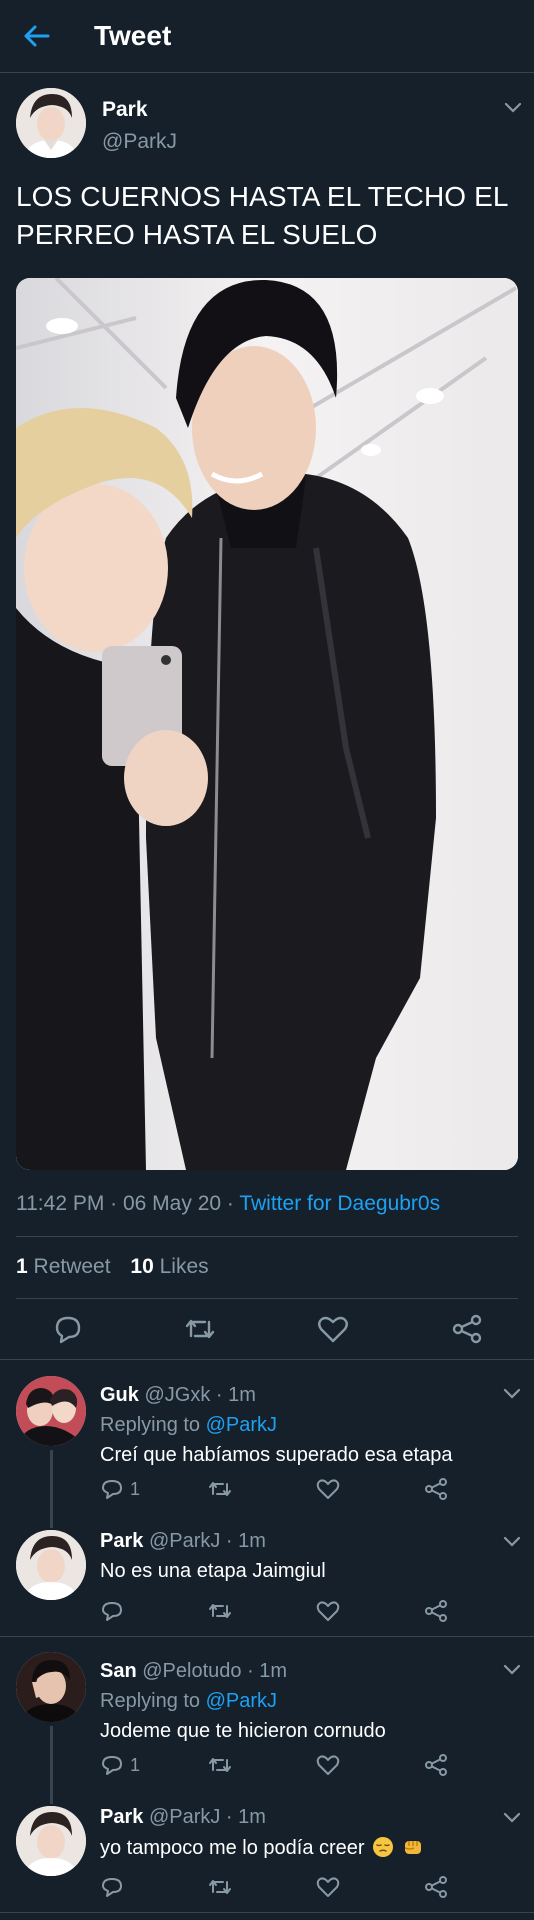  What do you see at coordinates (119, 1267) in the screenshot?
I see `tweet-stats: 1 Retweet 10 Likes` at bounding box center [119, 1267].